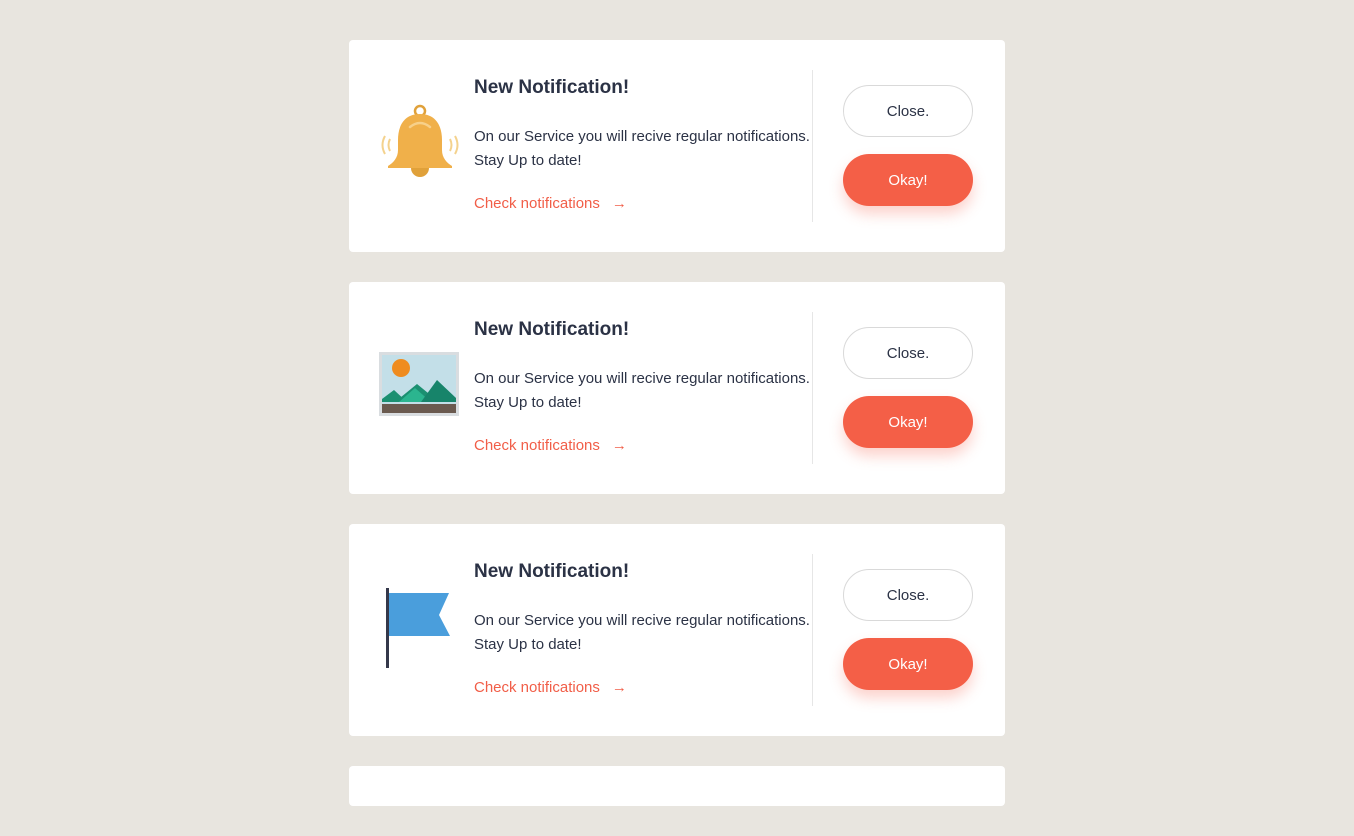  Describe the element at coordinates (420, 145) in the screenshot. I see `bell-icon` at that location.